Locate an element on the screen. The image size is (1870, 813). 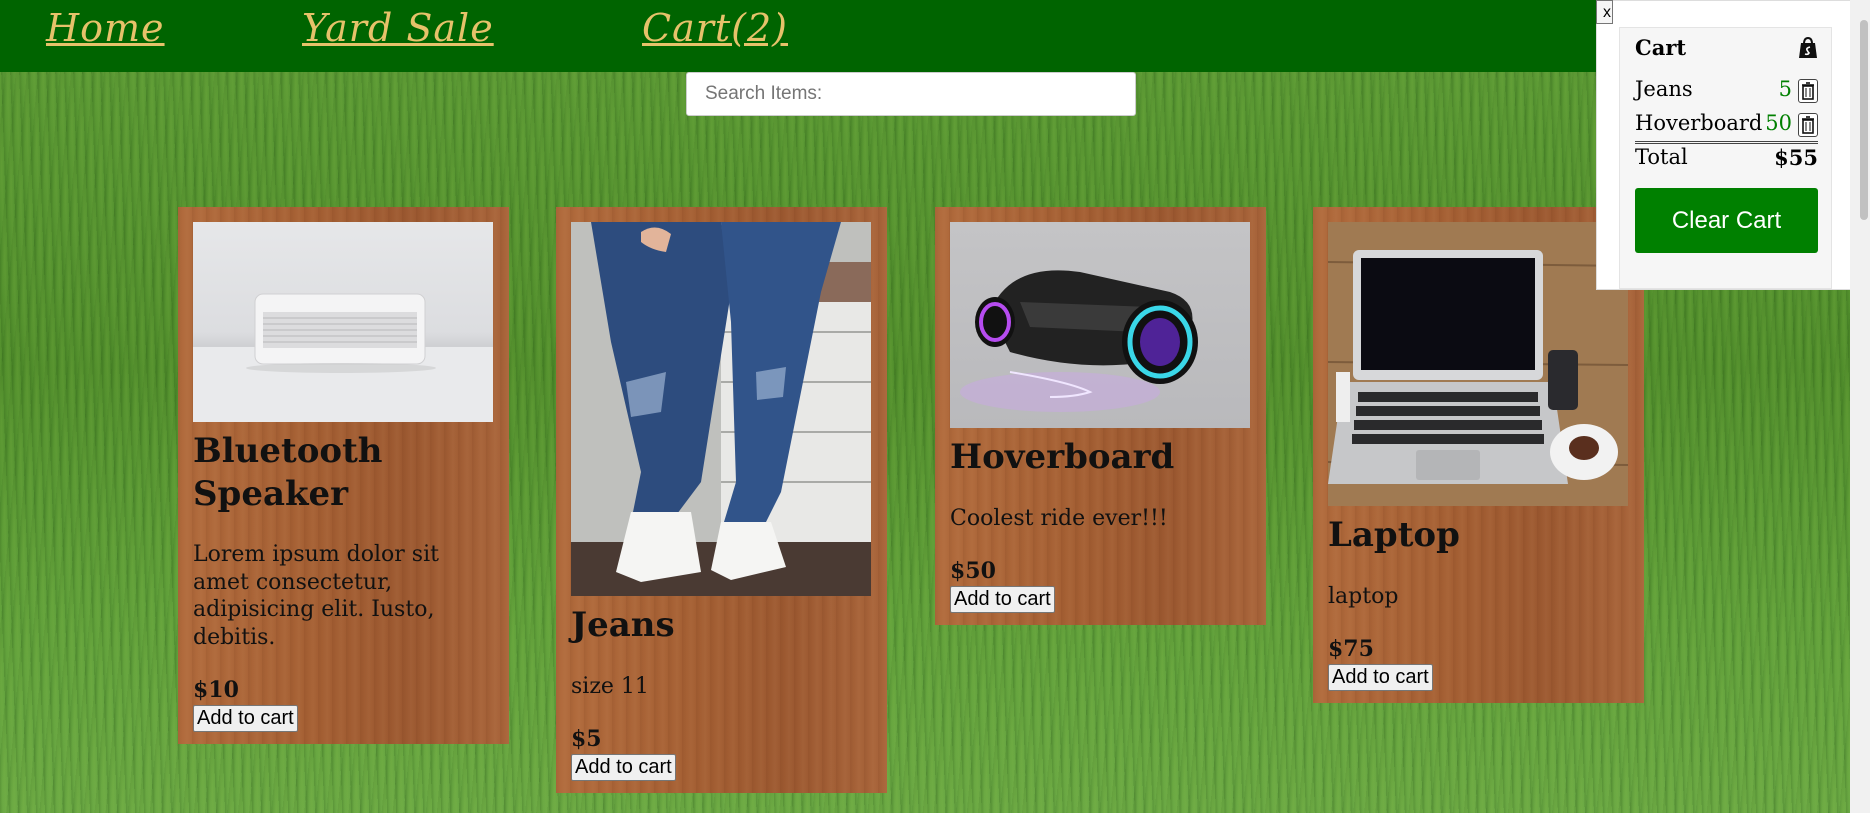
product-title: Bluetooth Speaker is located at coordinates (288, 472).